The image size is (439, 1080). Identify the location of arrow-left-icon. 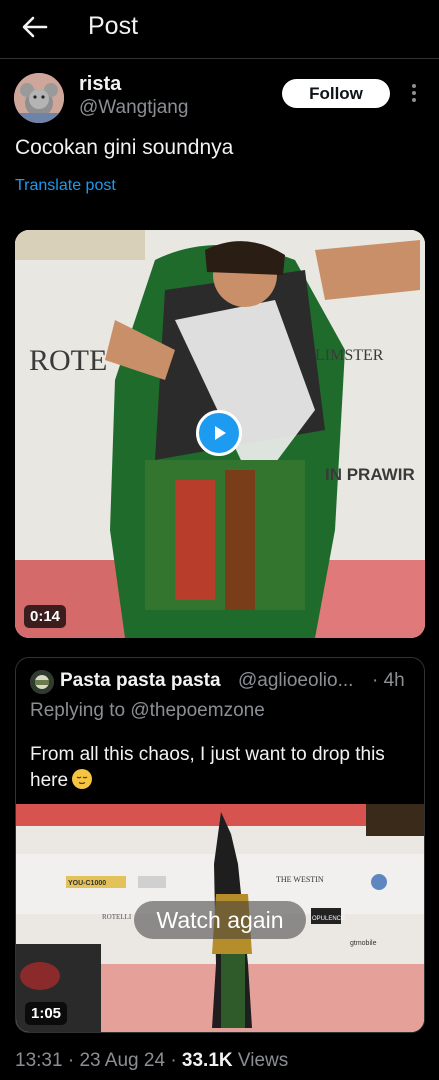
(35, 27).